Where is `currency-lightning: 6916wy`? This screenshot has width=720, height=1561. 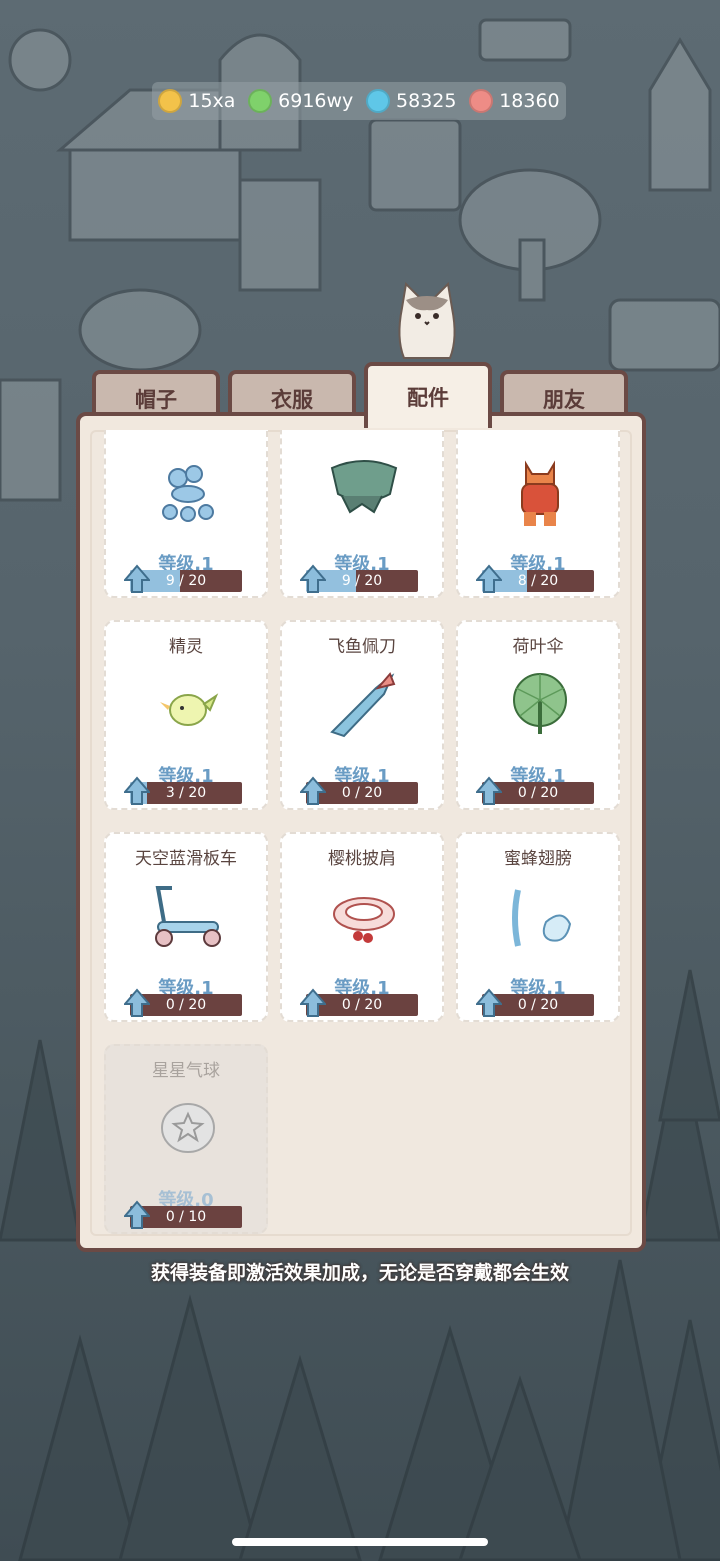
currency-lightning: 6916wy is located at coordinates (300, 101).